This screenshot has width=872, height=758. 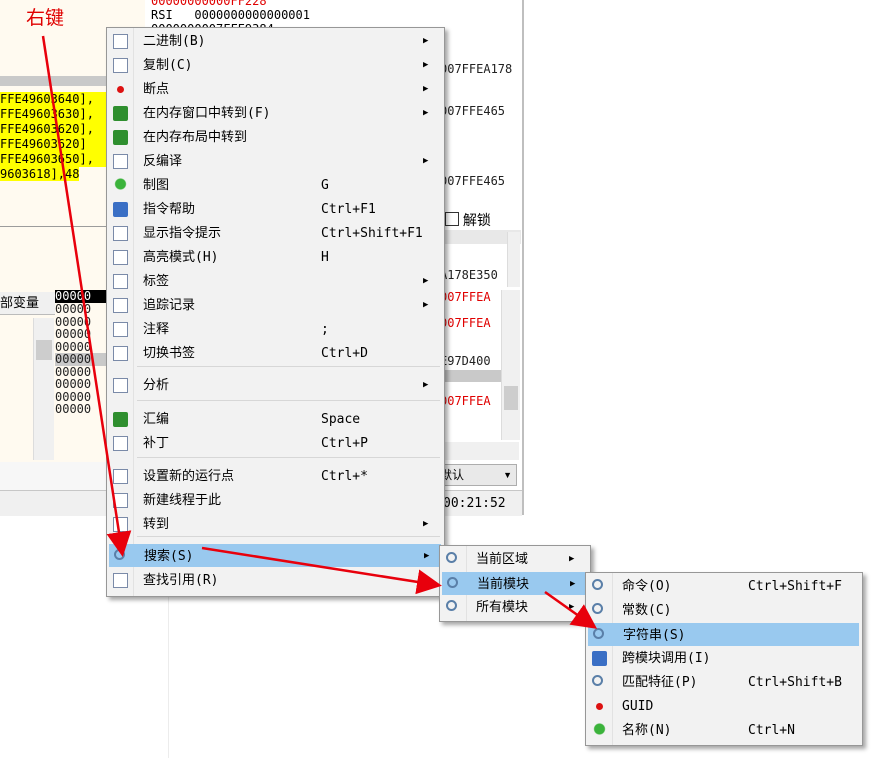 I want to click on menu-item-create-thread: 新建线程于此, so click(x=275, y=500).